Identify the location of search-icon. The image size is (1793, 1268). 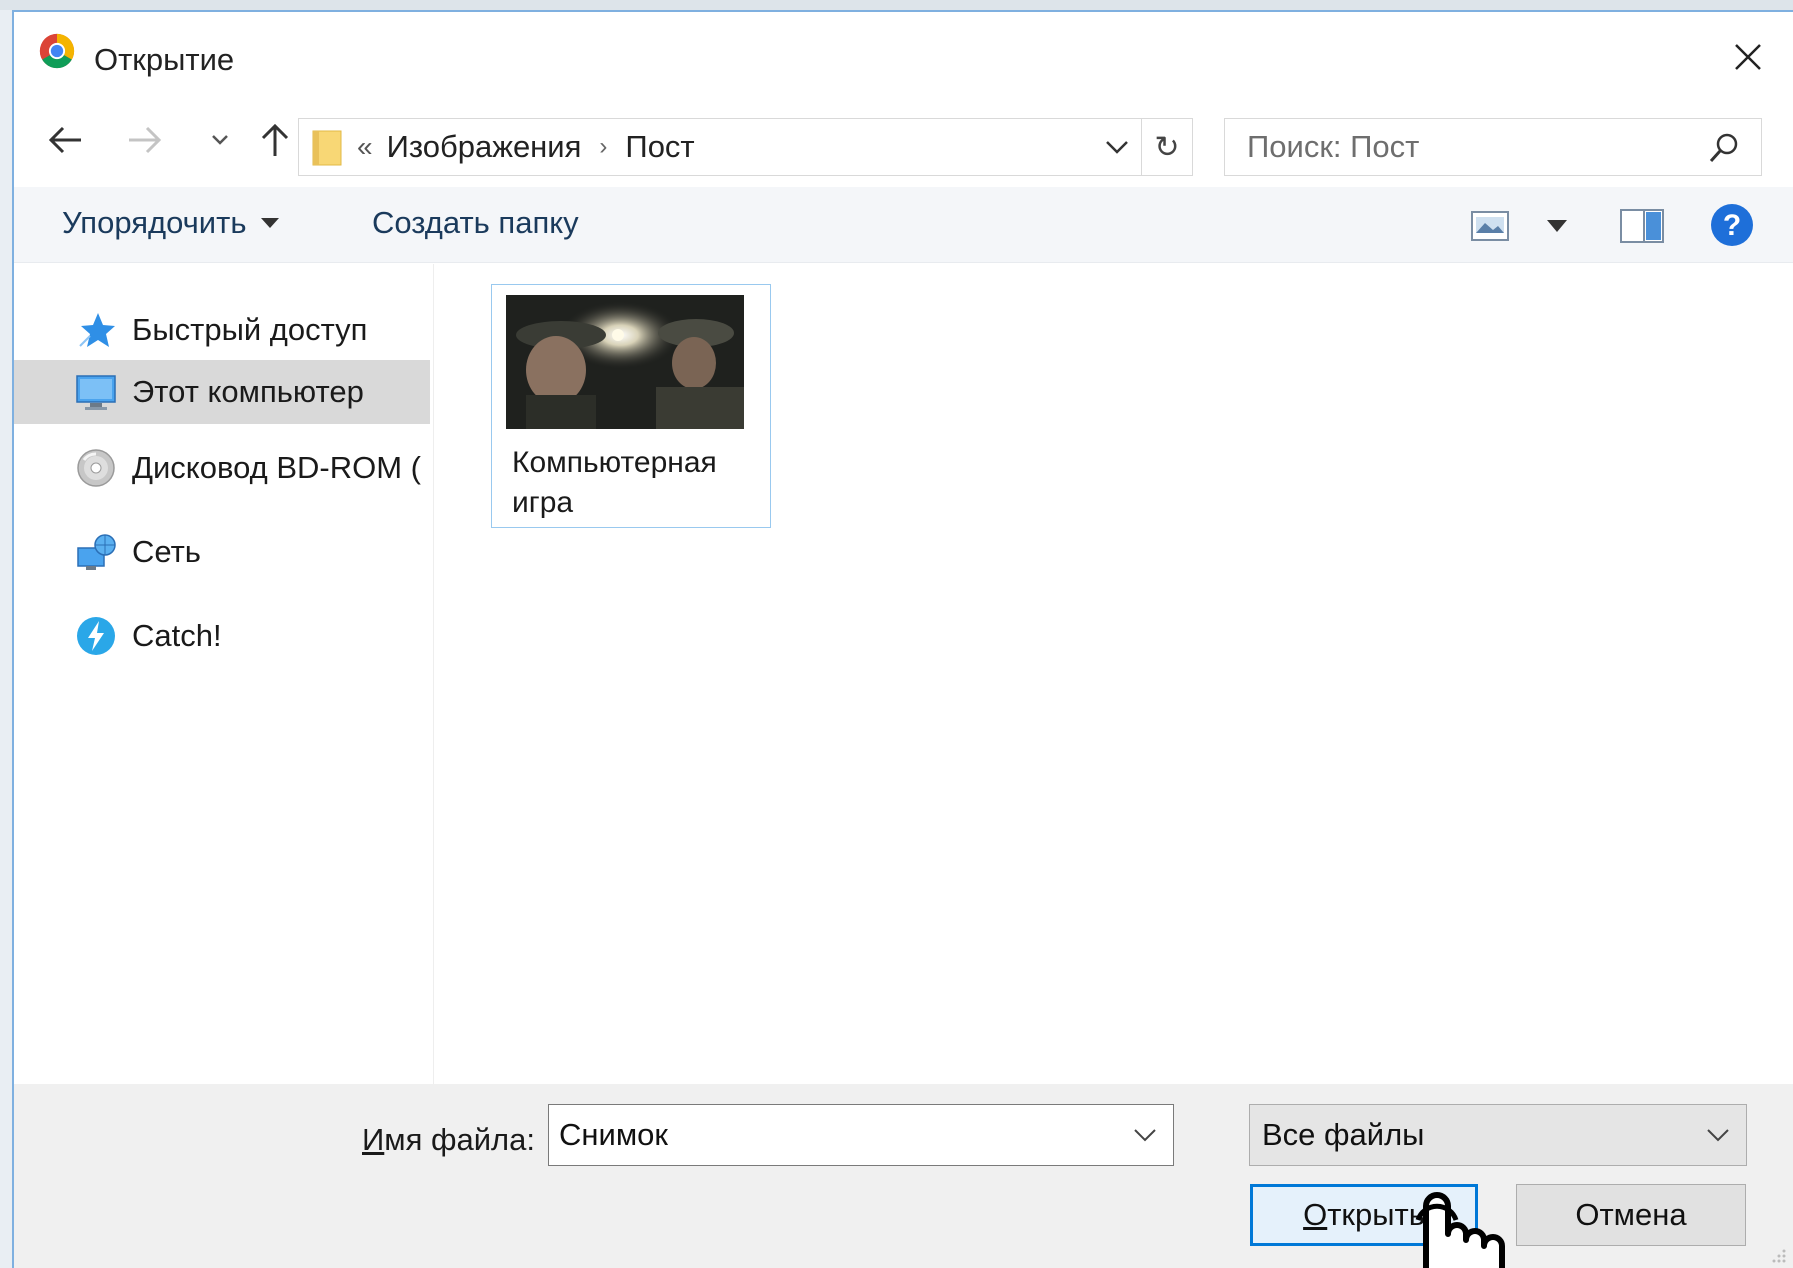
(1723, 148).